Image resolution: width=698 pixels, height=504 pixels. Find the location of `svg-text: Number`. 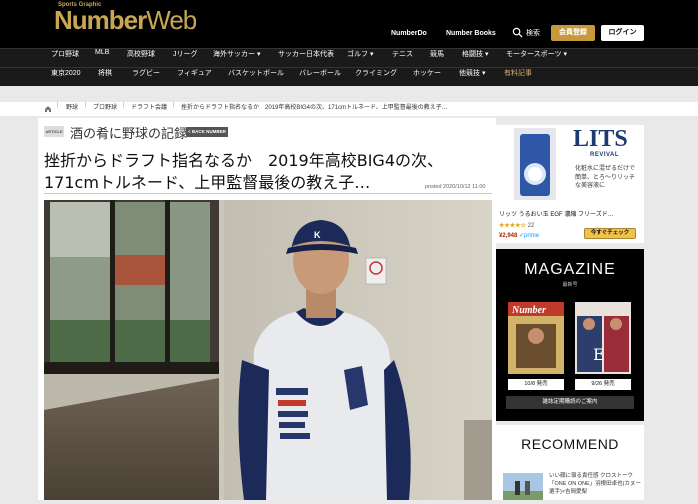

svg-text: Number is located at coordinates (528, 310).